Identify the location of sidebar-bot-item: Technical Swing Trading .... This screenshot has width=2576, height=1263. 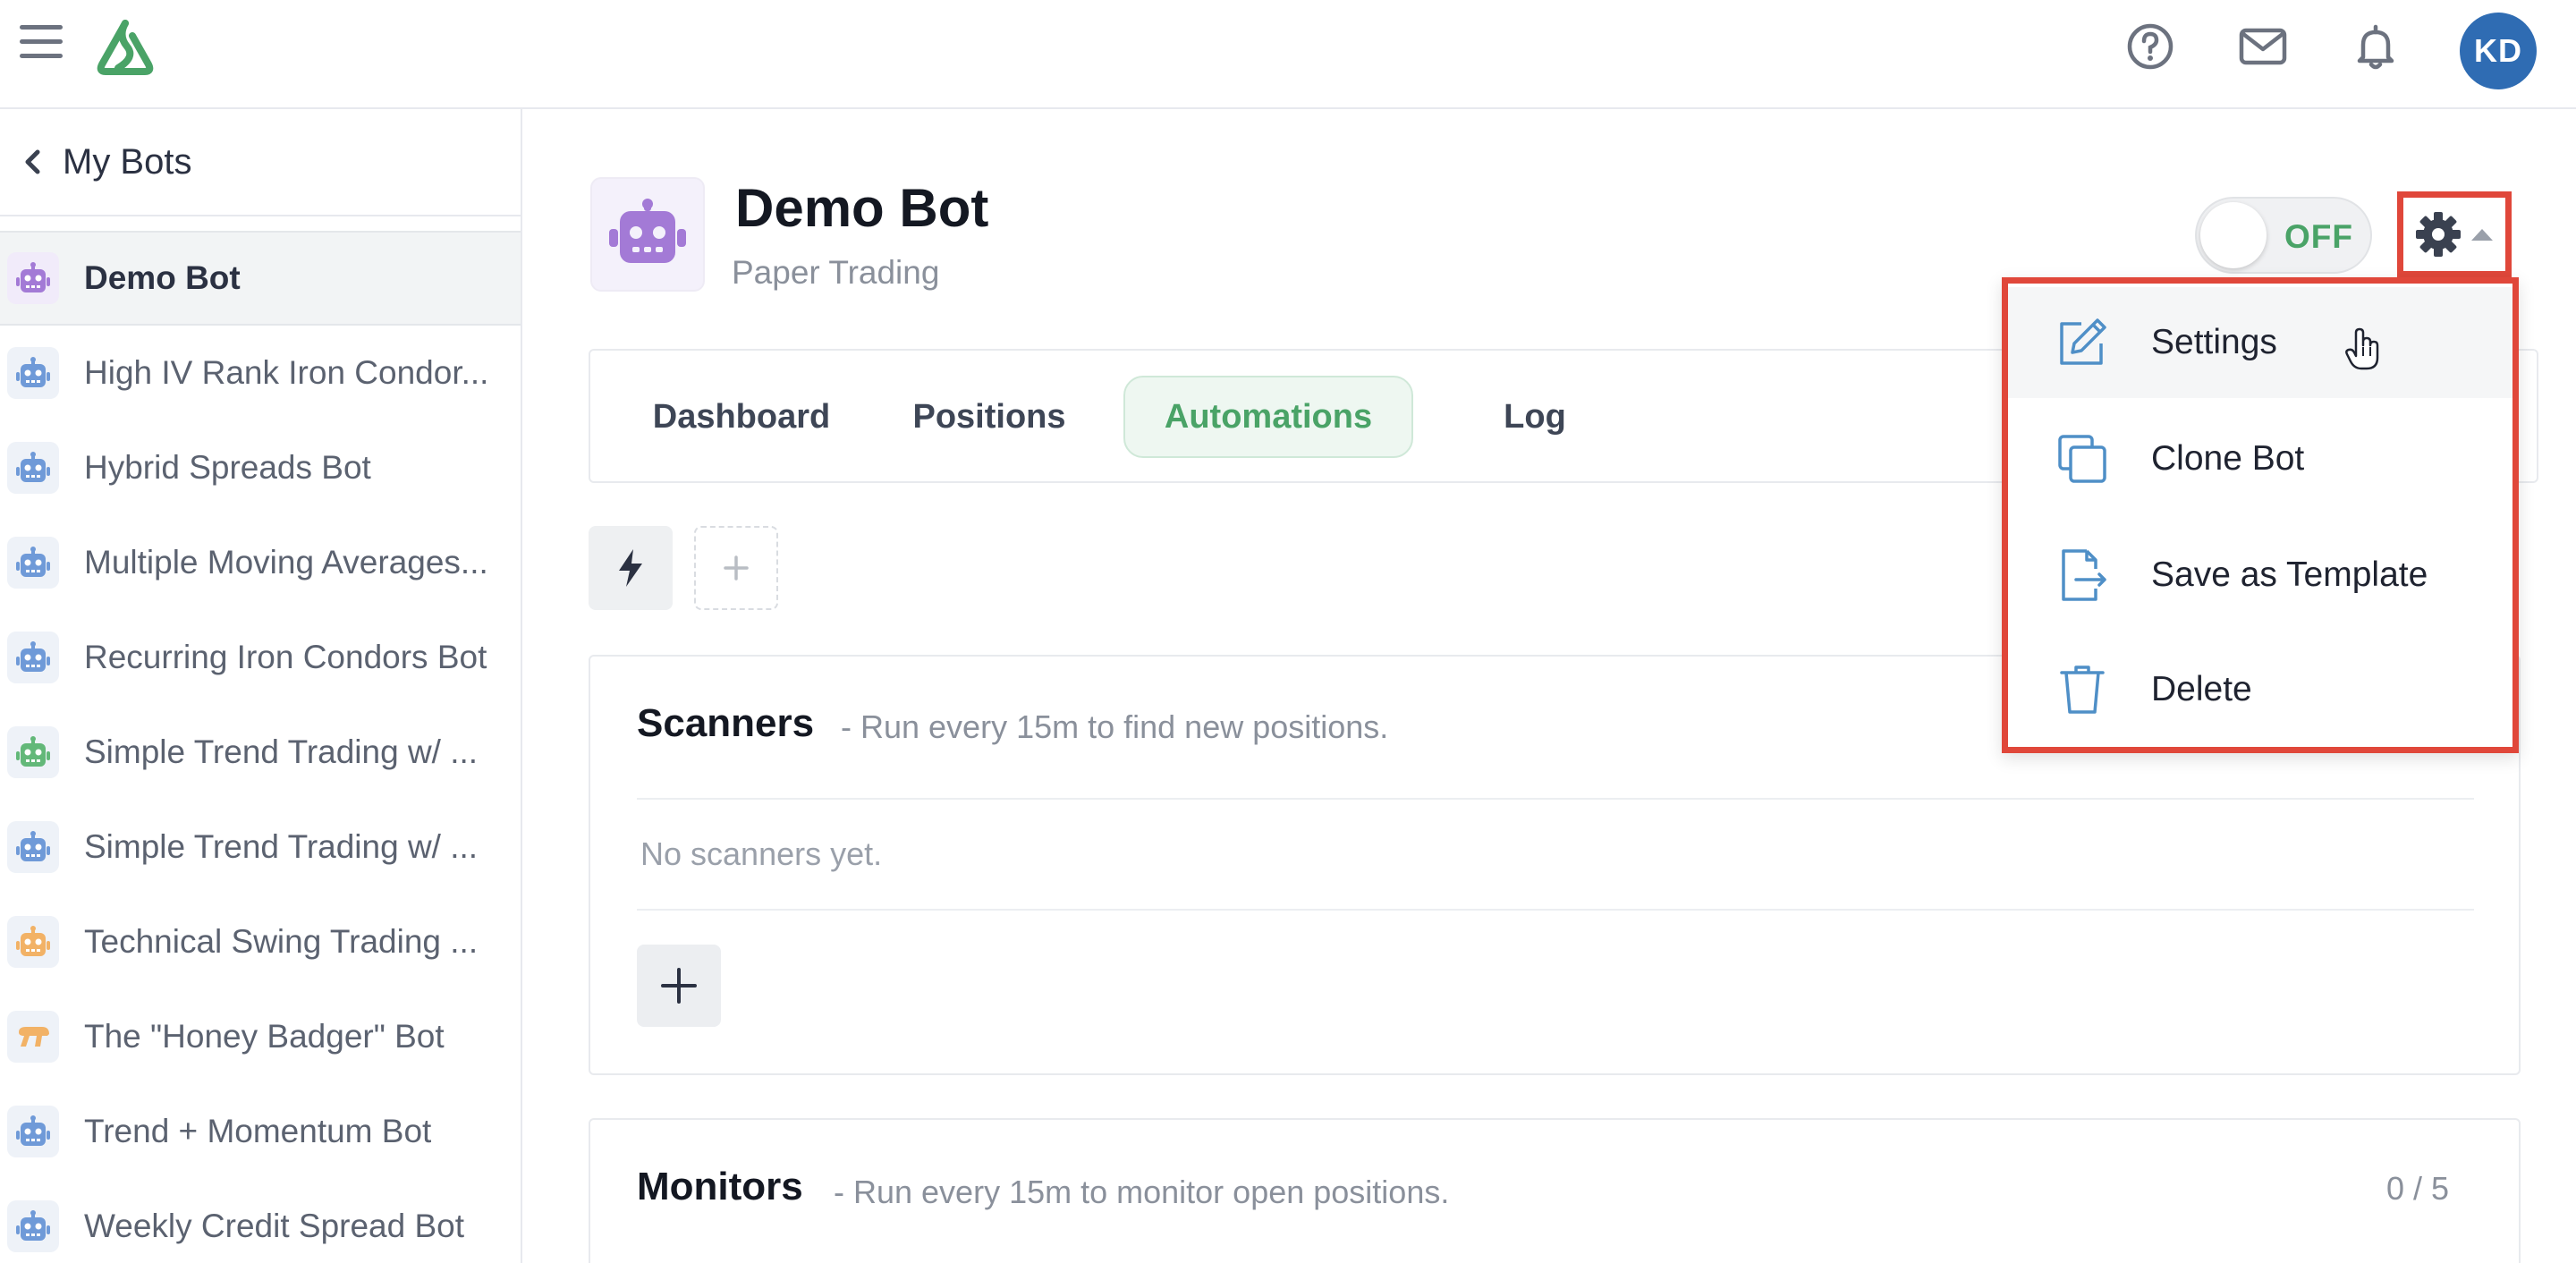
(260, 941).